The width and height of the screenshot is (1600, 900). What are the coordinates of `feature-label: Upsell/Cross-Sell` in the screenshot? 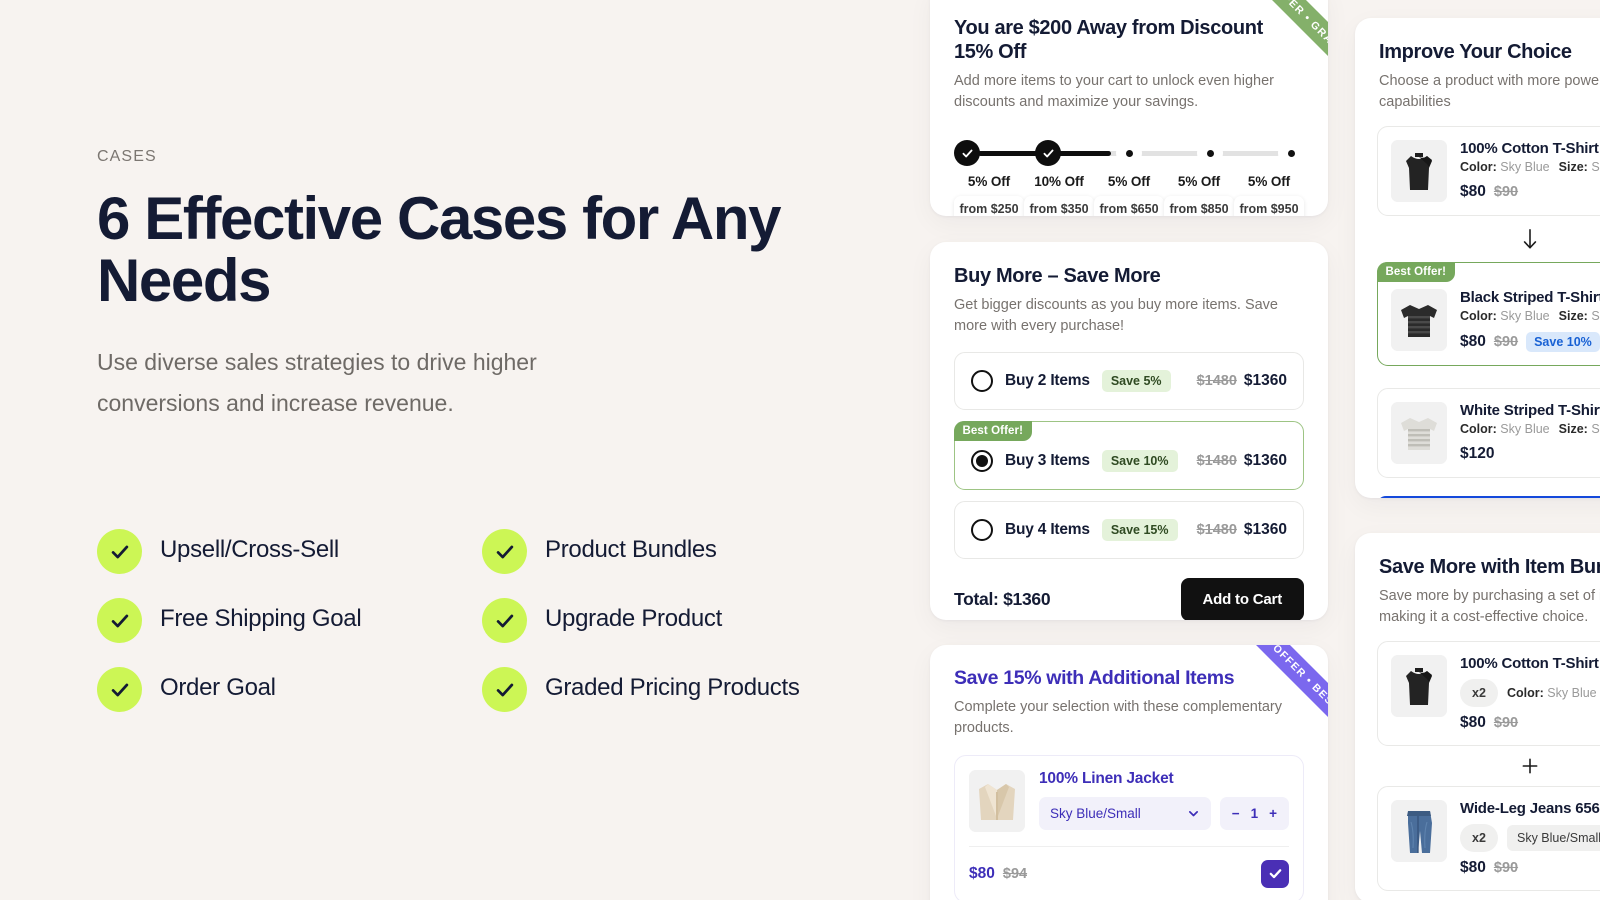 It's located at (249, 549).